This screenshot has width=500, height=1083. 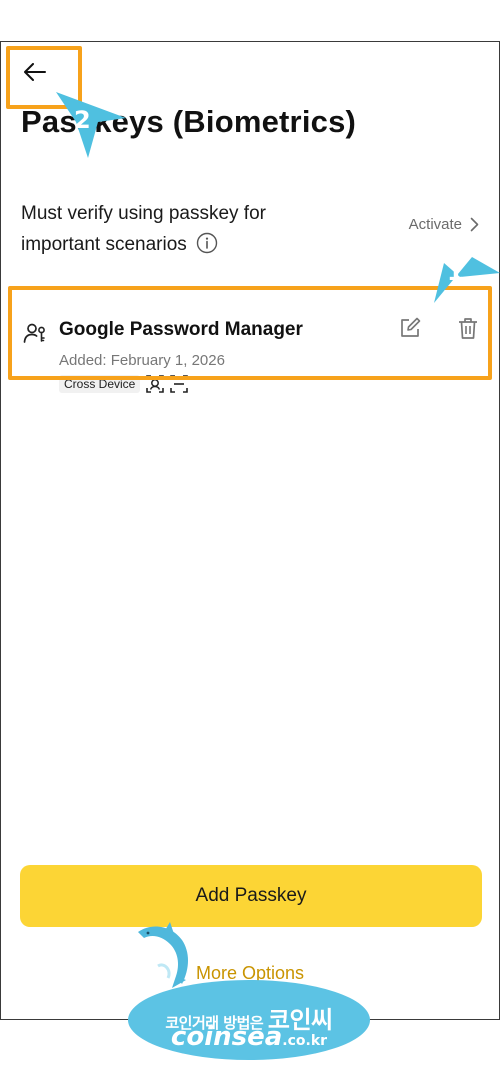 What do you see at coordinates (474, 224) in the screenshot?
I see `chevron-right-icon` at bounding box center [474, 224].